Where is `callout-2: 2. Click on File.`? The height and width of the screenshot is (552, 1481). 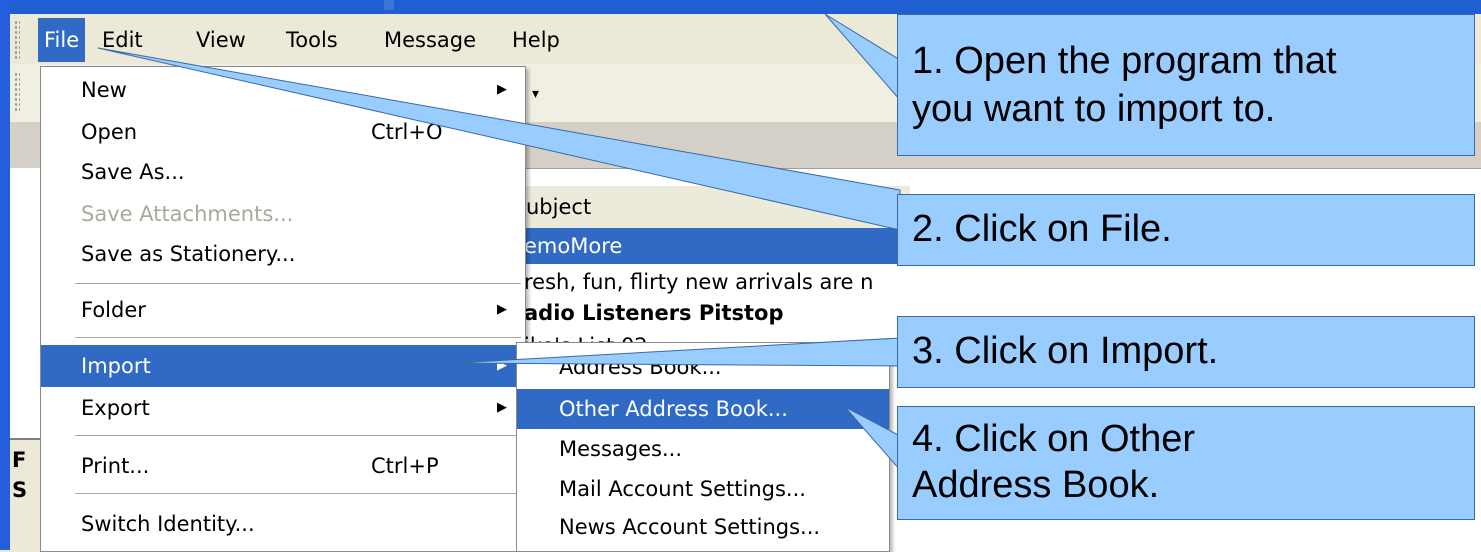 callout-2: 2. Click on File. is located at coordinates (1186, 230).